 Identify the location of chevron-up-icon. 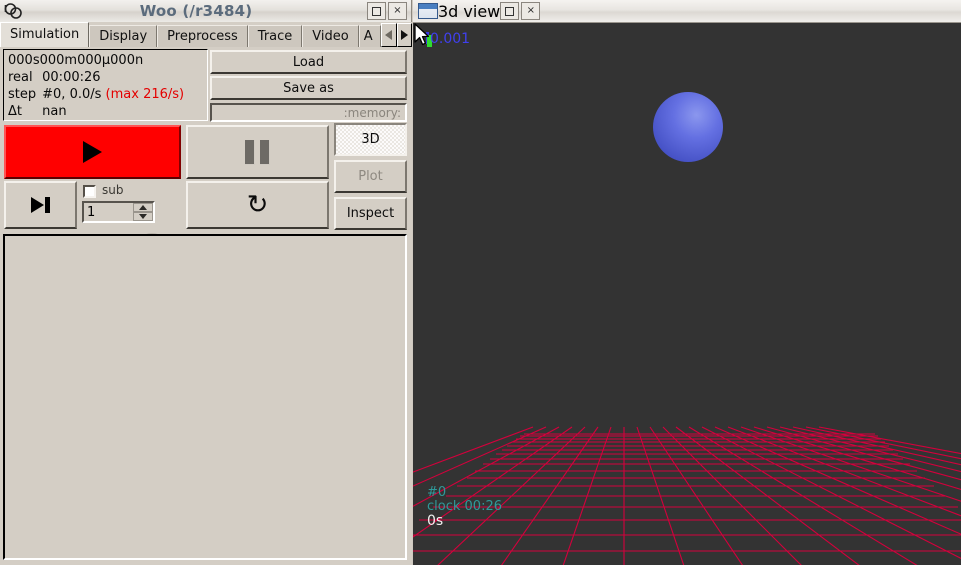
(143, 207).